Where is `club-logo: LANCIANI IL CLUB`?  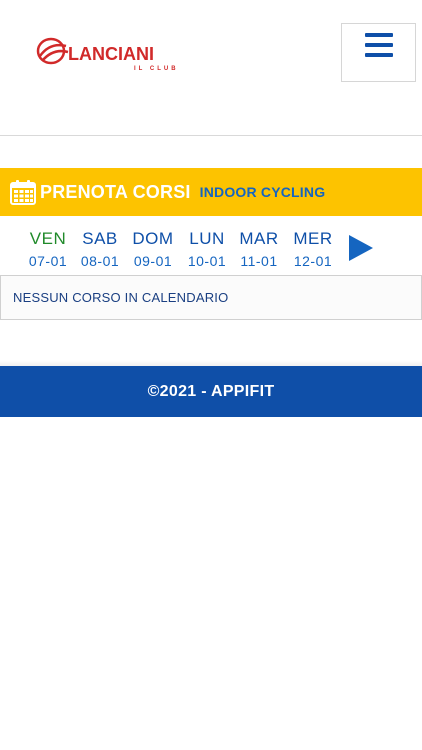
club-logo: LANCIANI IL CLUB is located at coordinates (114, 56).